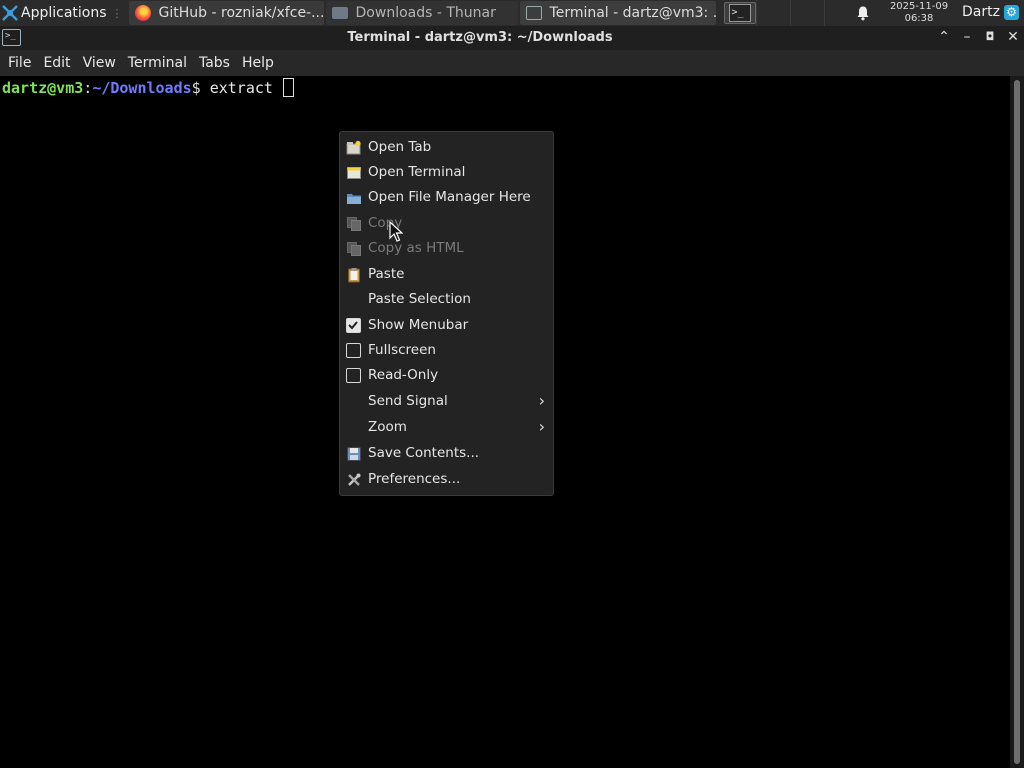 Image resolution: width=1024 pixels, height=768 pixels. What do you see at coordinates (258, 63) in the screenshot?
I see `menu-help: Help` at bounding box center [258, 63].